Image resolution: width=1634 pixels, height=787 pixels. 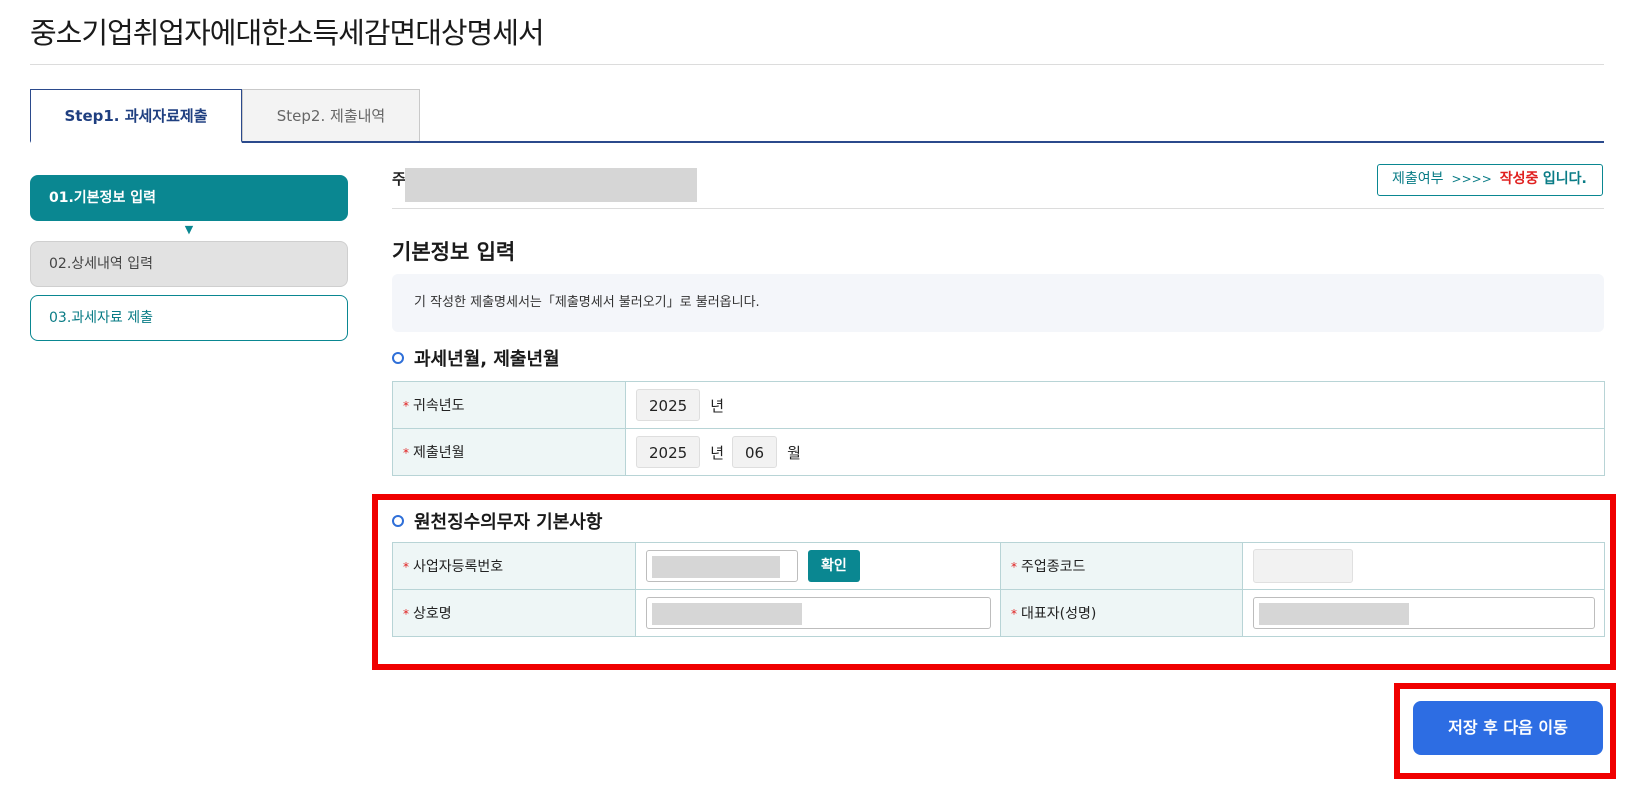 What do you see at coordinates (432, 614) in the screenshot?
I see `company-name-label: 상호명` at bounding box center [432, 614].